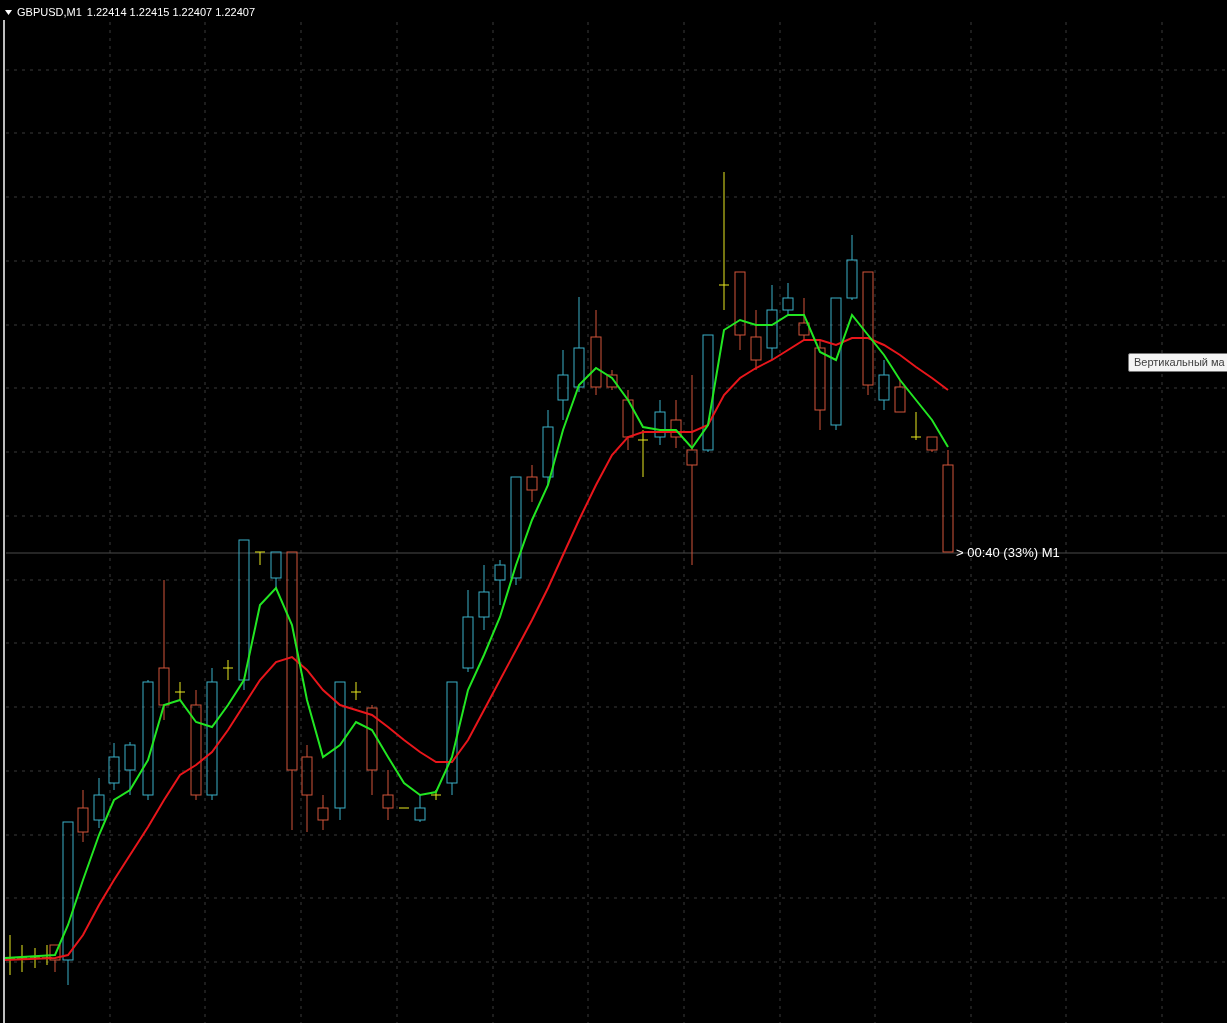 The height and width of the screenshot is (1023, 1227). What do you see at coordinates (170, 12) in the screenshot?
I see `chart-ohlc: 1.22414 1.22415 1.22407 1.22407` at bounding box center [170, 12].